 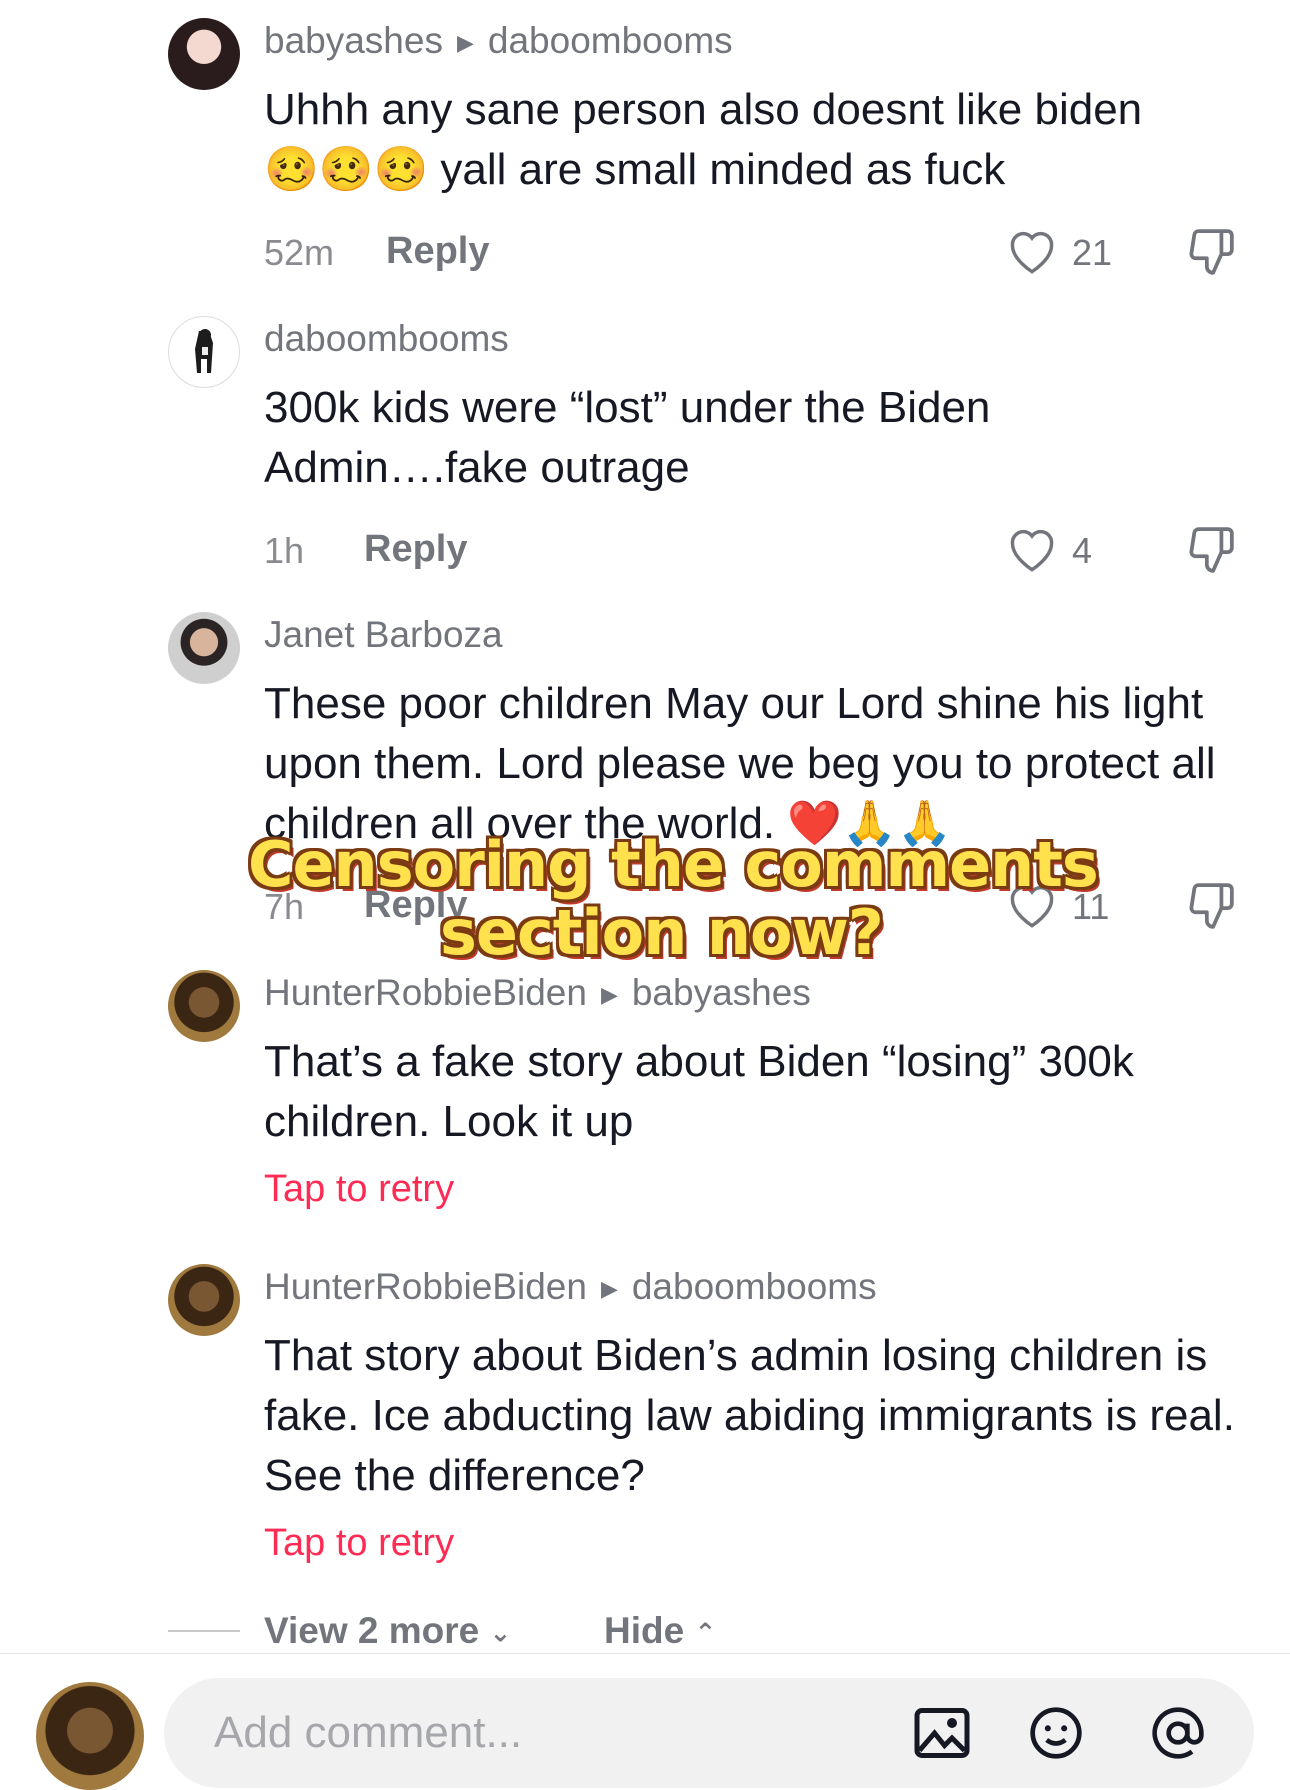 I want to click on comment-username: babyashes ▶ daboombooms, so click(x=498, y=41).